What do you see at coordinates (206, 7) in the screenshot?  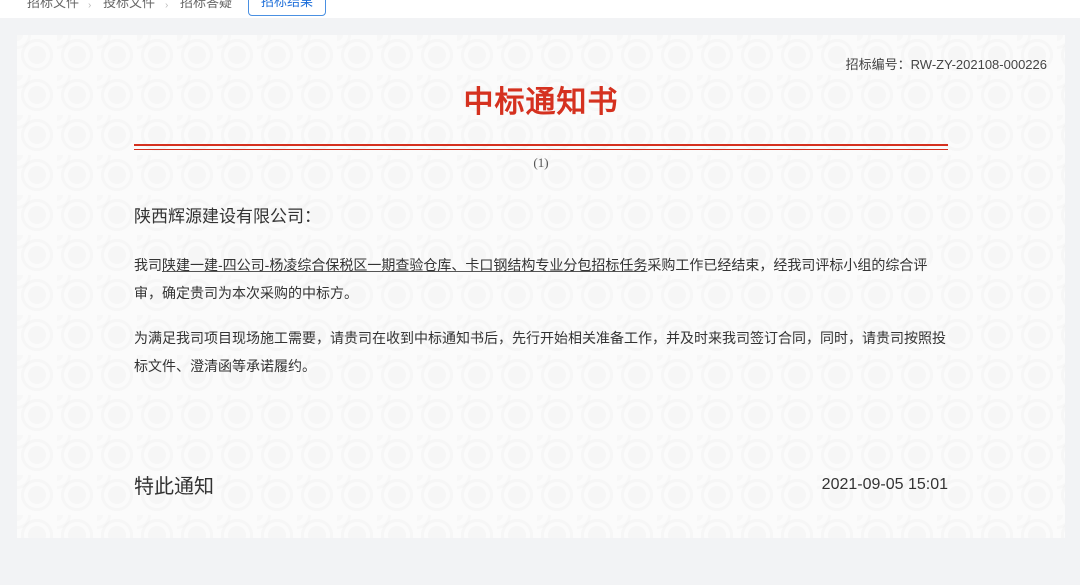 I see `tab-bidding-qa: 招标答疑` at bounding box center [206, 7].